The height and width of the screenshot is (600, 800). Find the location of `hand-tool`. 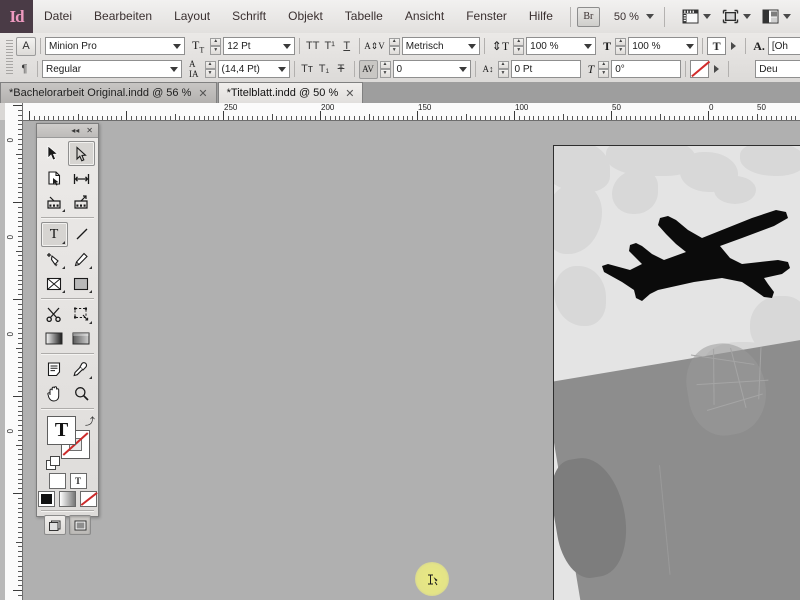

hand-tool is located at coordinates (54, 393).